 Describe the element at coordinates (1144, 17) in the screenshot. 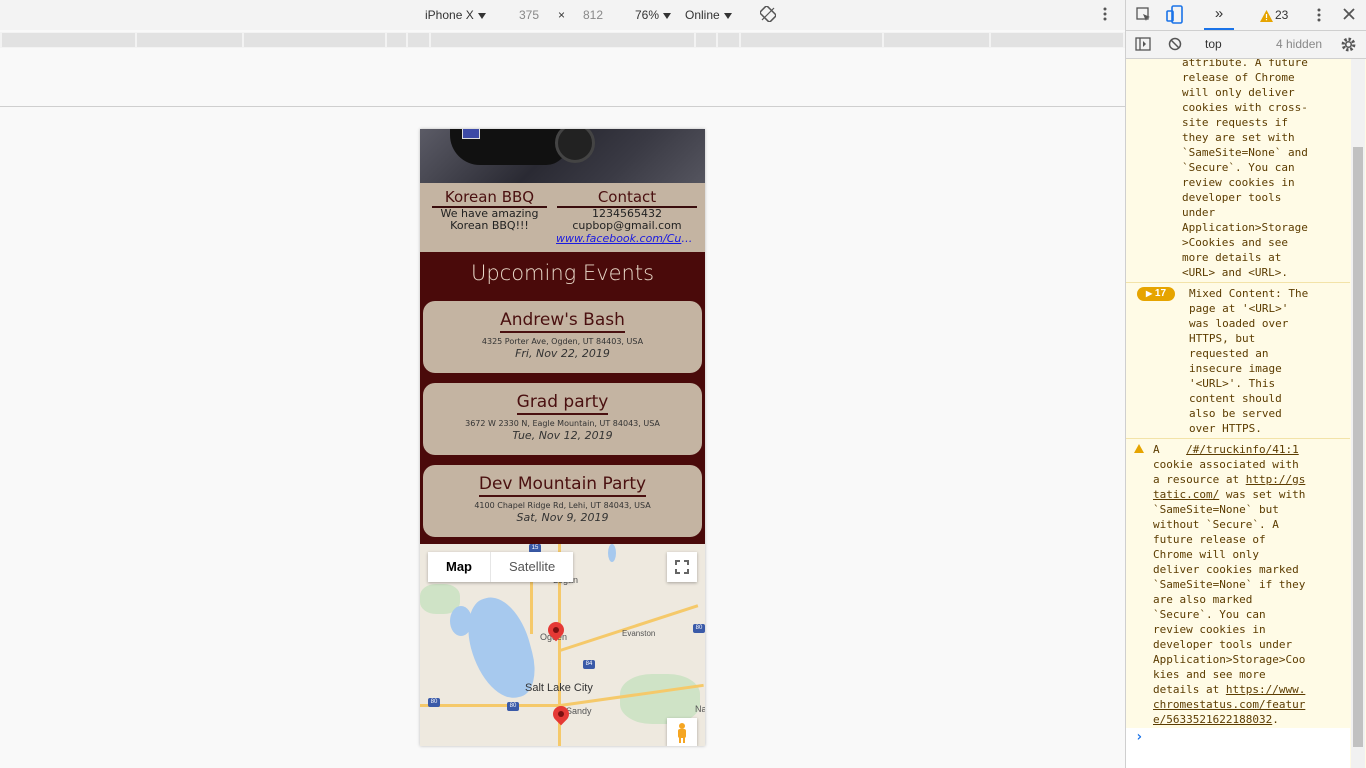

I see `inspect-element-icon` at that location.